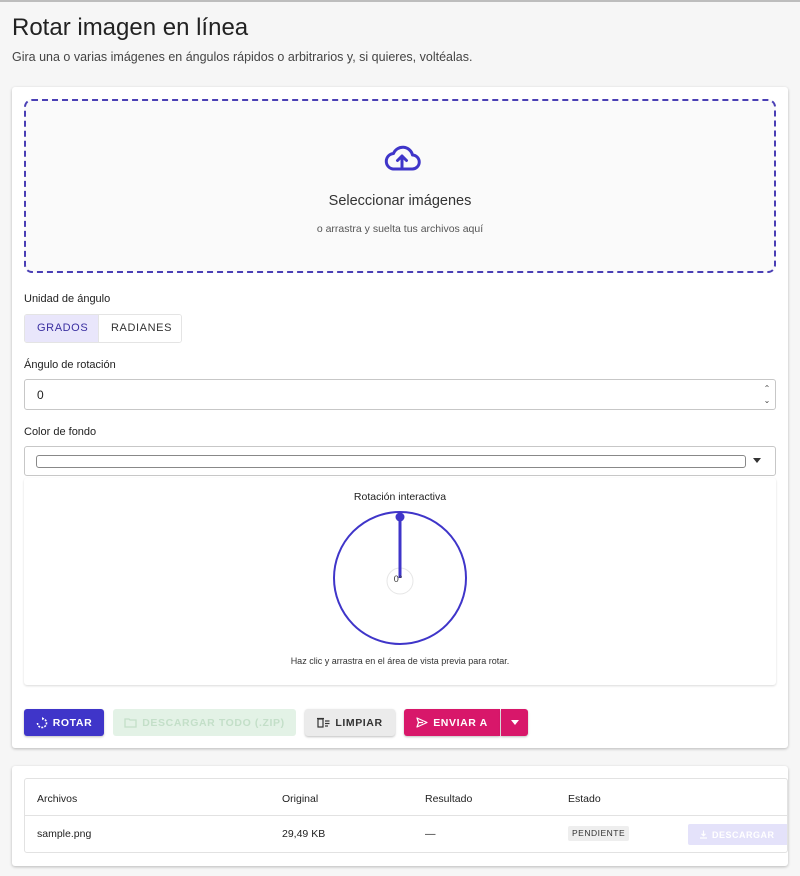 The image size is (800, 876). What do you see at coordinates (460, 722) in the screenshot?
I see `send-to-label: ENVIAR A` at bounding box center [460, 722].